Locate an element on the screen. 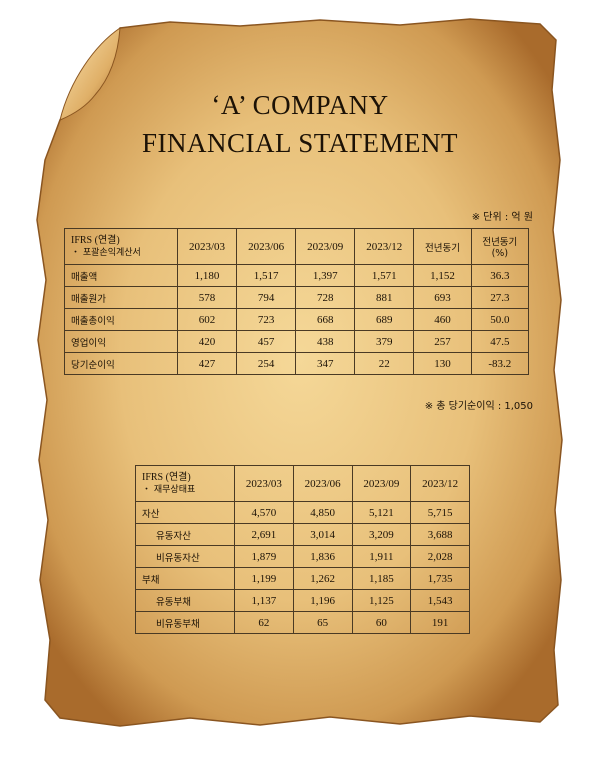 Image resolution: width=600 pixels, height=757 pixels. row-label: 매출원가 is located at coordinates (121, 297).